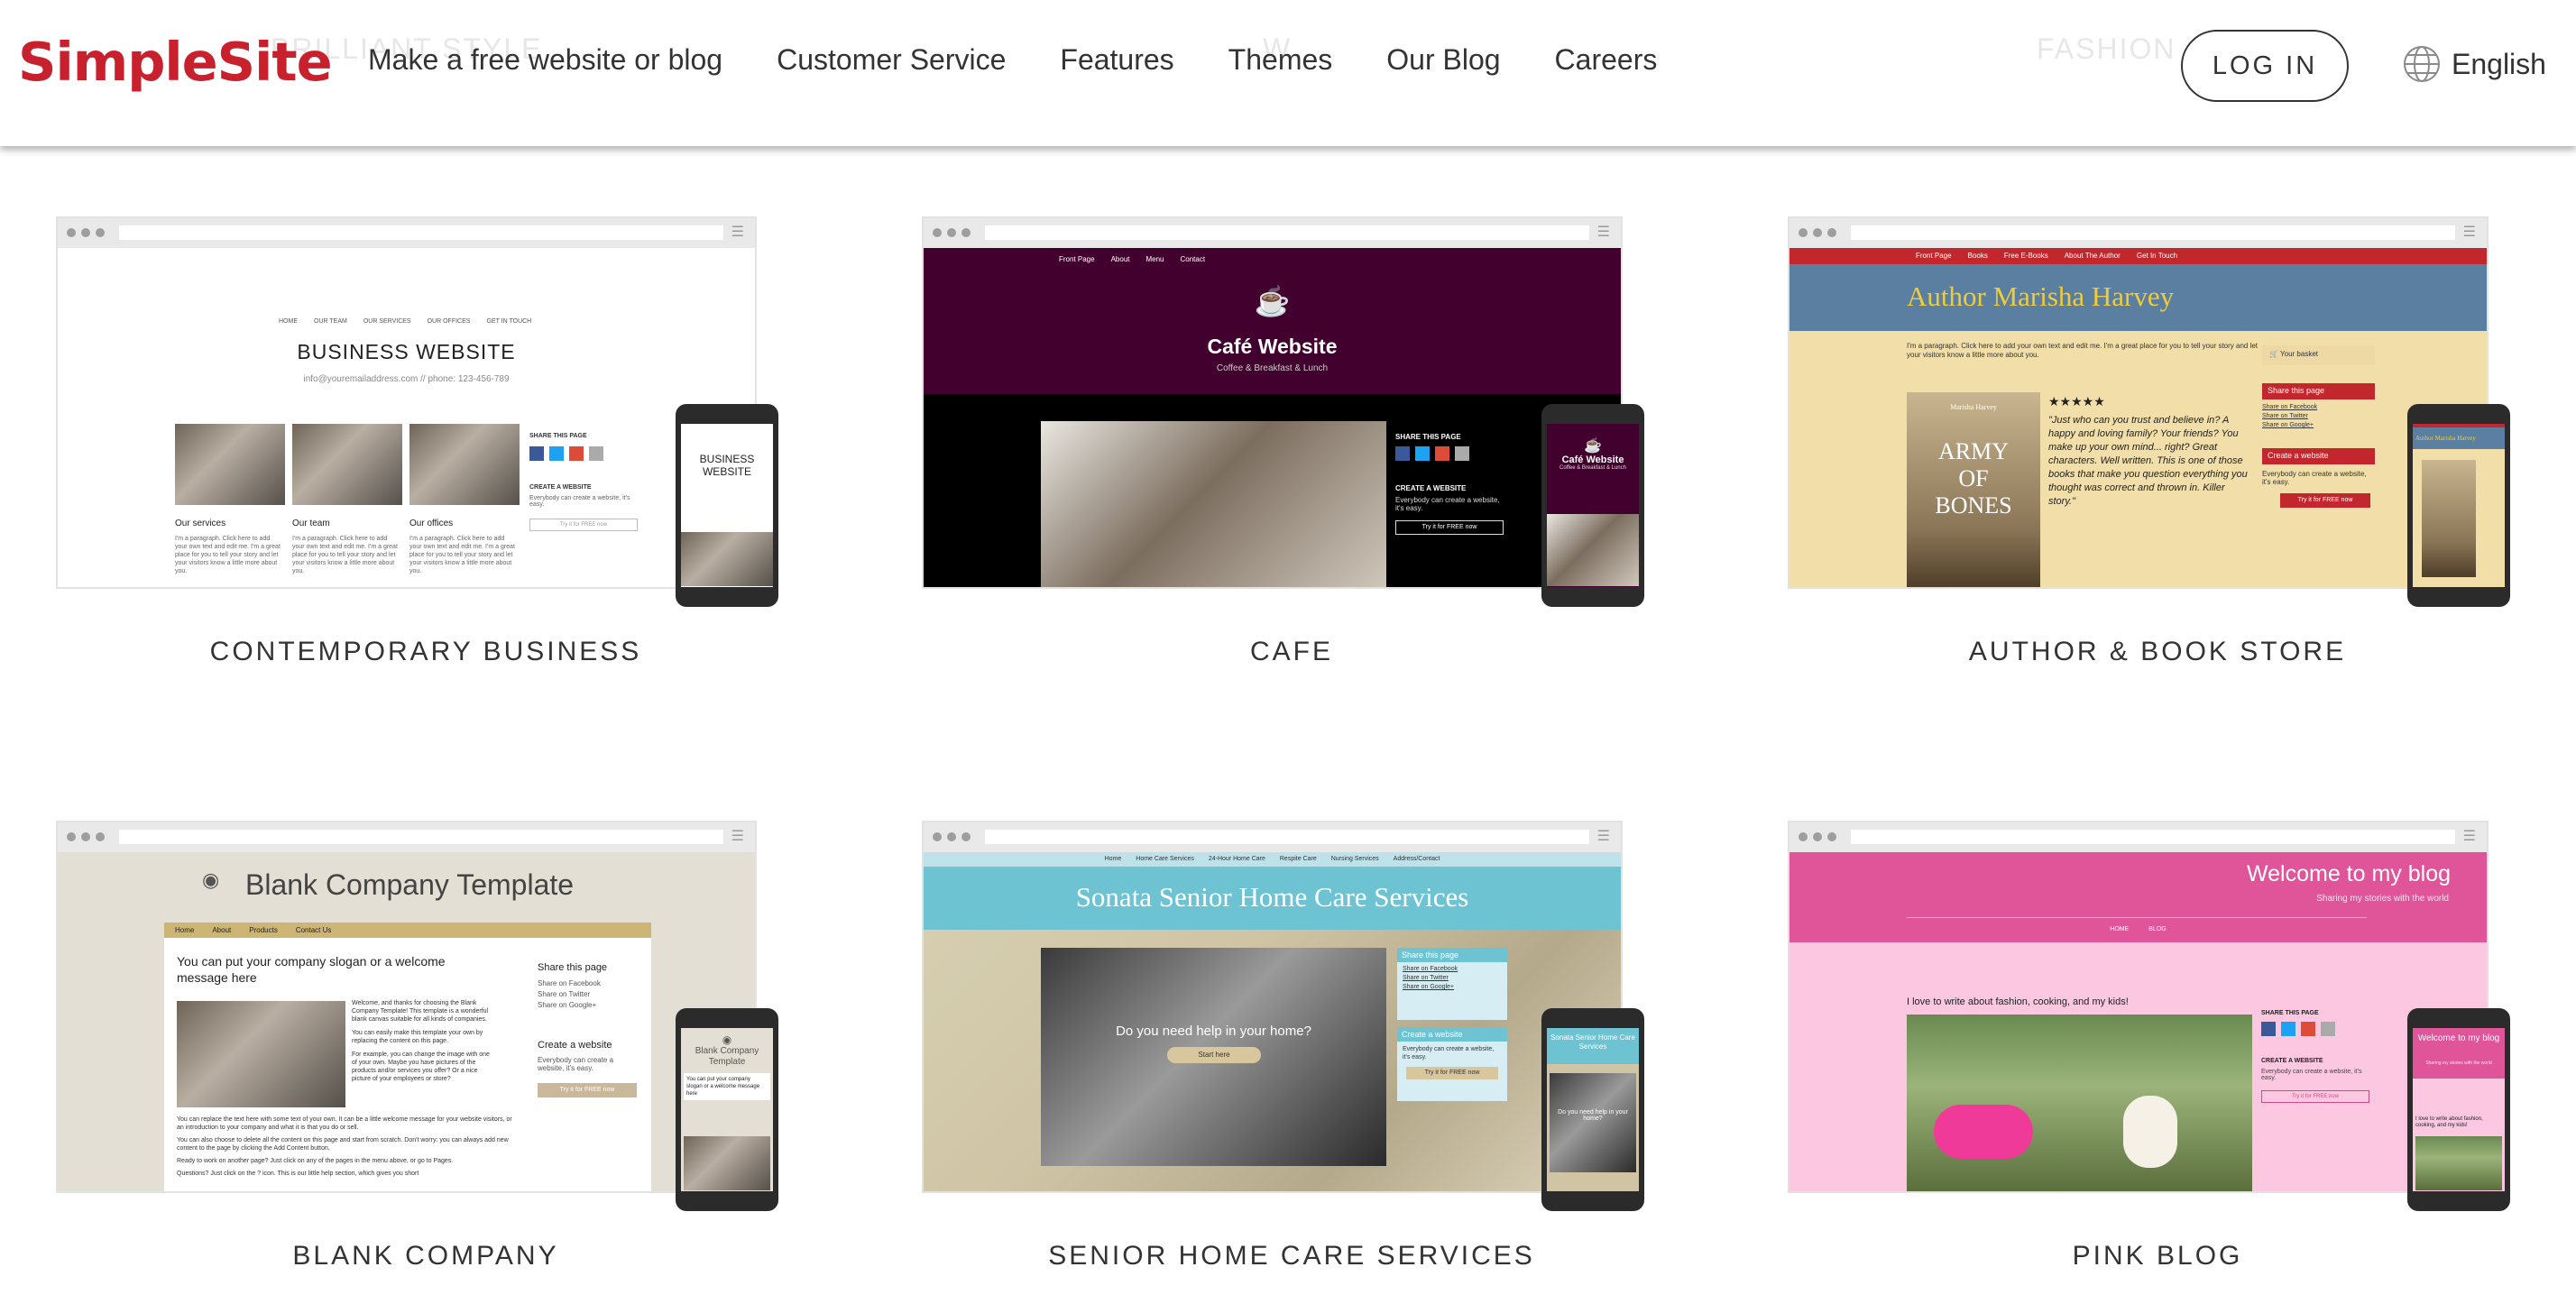 This screenshot has width=2576, height=1313. Describe the element at coordinates (2157, 1256) in the screenshot. I see `template-caption: PINK BLOG` at that location.